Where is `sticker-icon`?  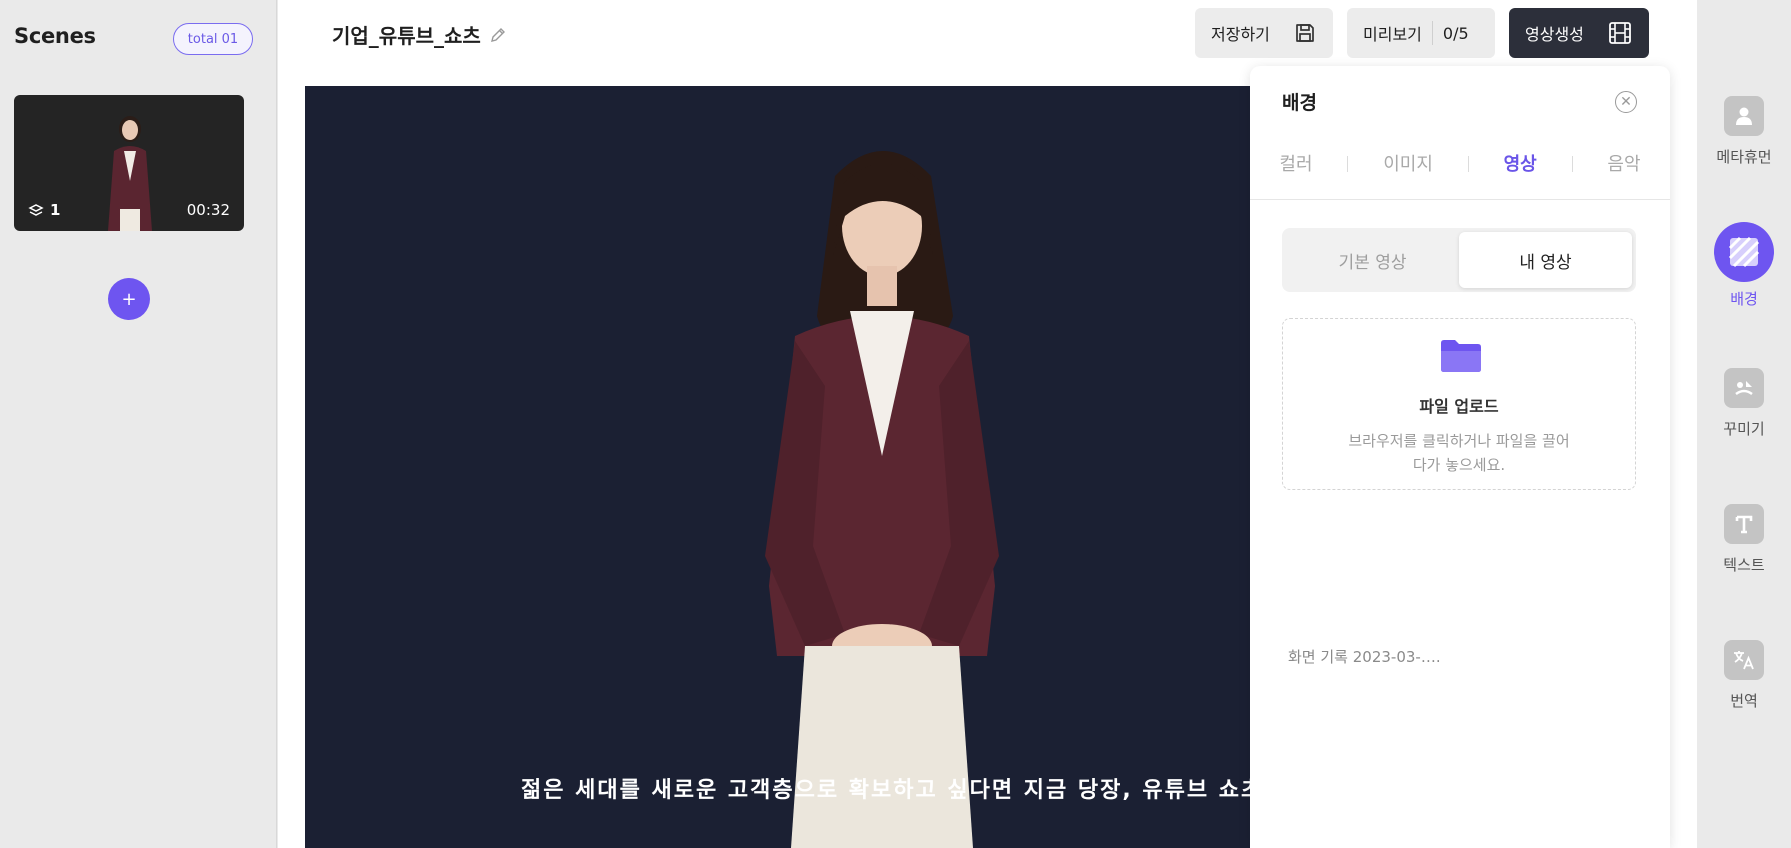 sticker-icon is located at coordinates (1744, 388).